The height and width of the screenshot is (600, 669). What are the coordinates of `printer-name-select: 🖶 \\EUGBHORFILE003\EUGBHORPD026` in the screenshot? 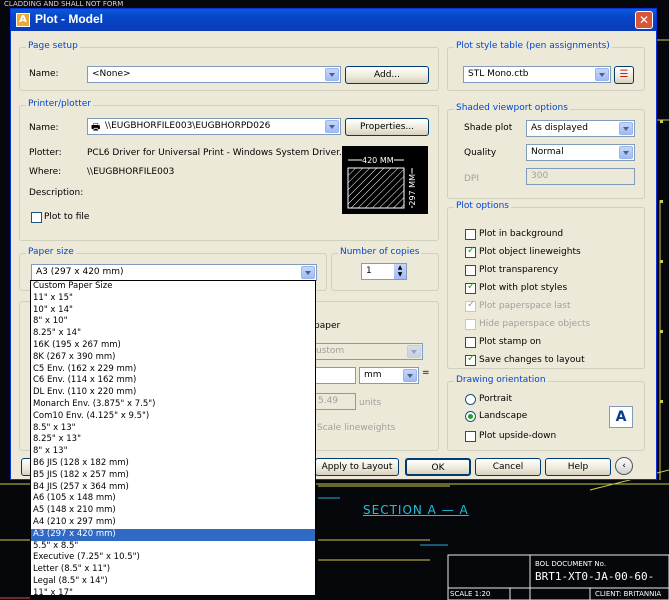 It's located at (214, 126).